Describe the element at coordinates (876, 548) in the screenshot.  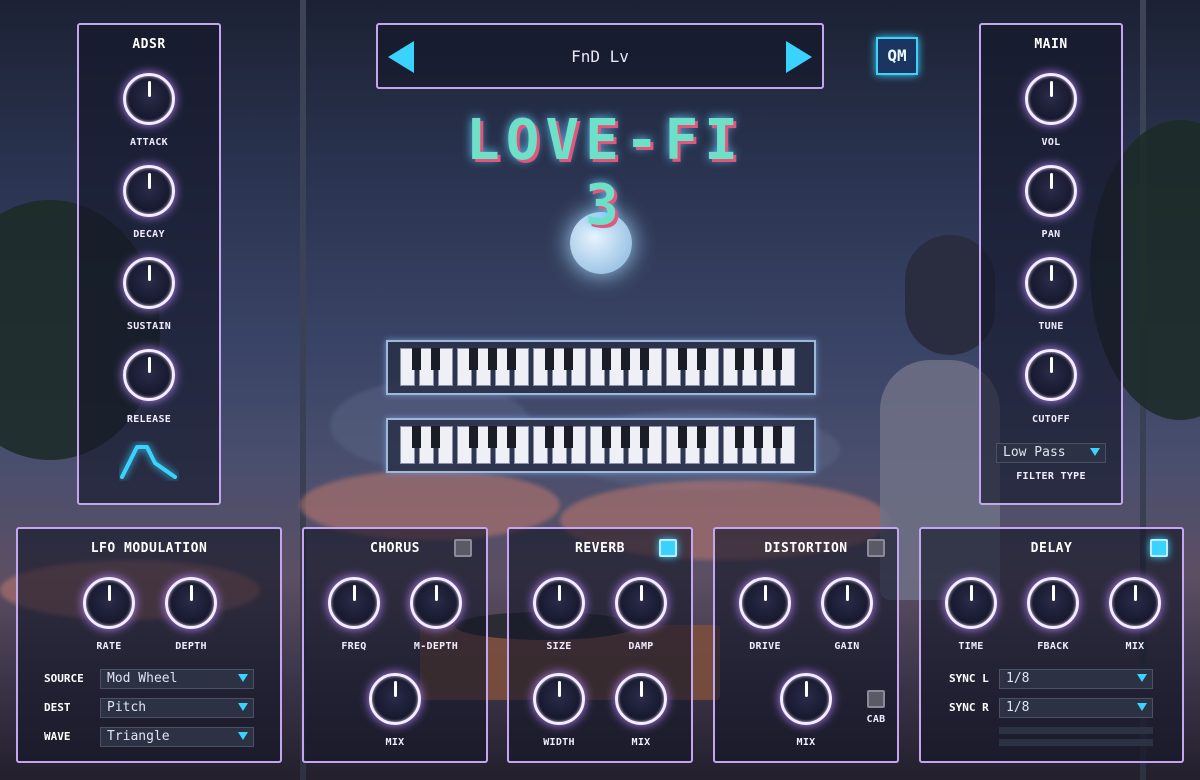
I see `distortion-enable-toggle` at that location.